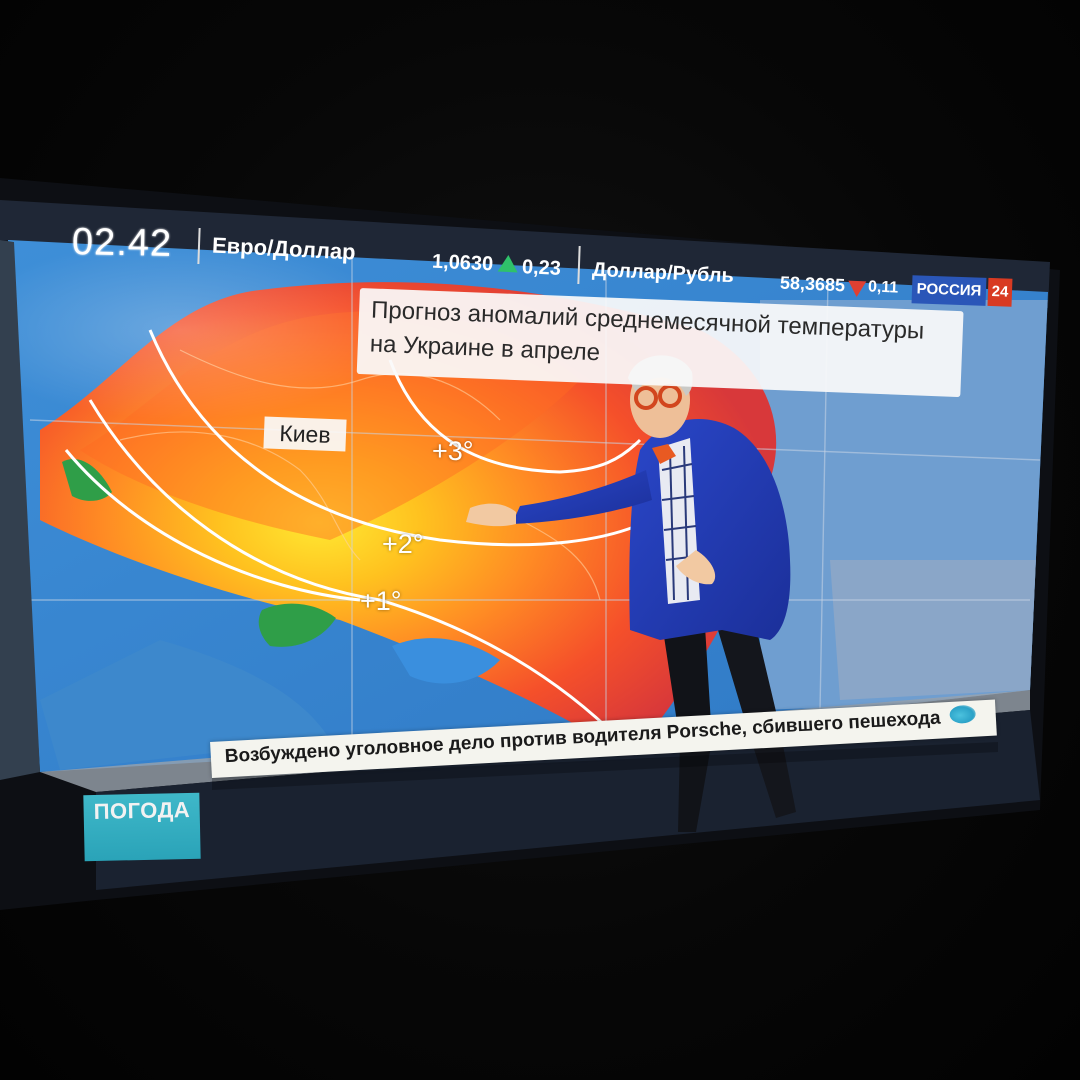  I want to click on arrow-up-icon, so click(508, 263).